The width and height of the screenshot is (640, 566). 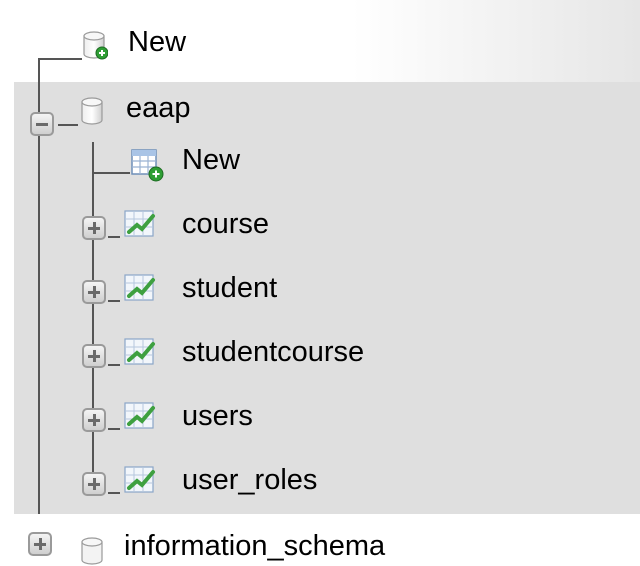 I want to click on expand-toggle-course, so click(x=94, y=228).